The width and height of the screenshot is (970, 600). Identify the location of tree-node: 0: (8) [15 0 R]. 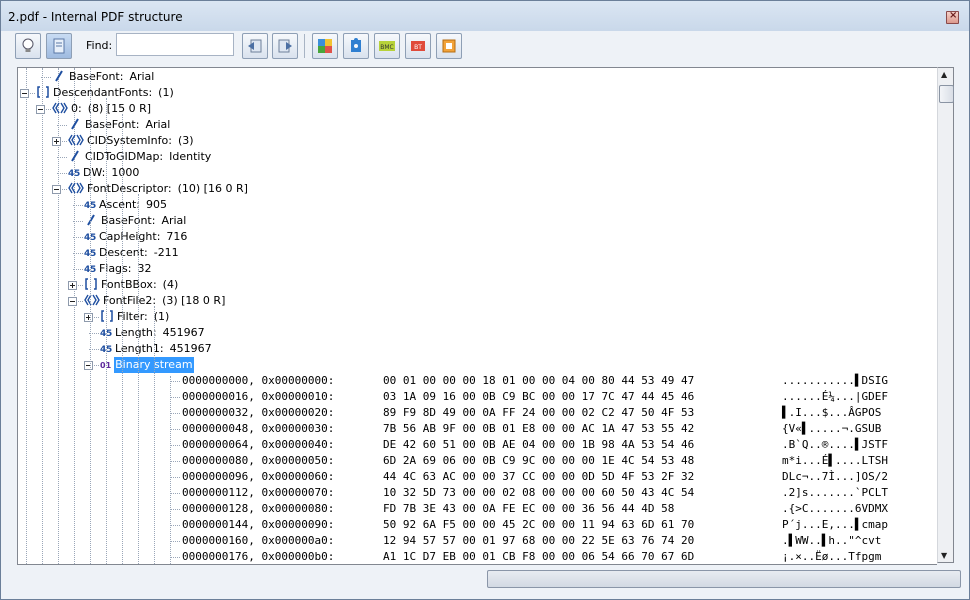
(101, 109).